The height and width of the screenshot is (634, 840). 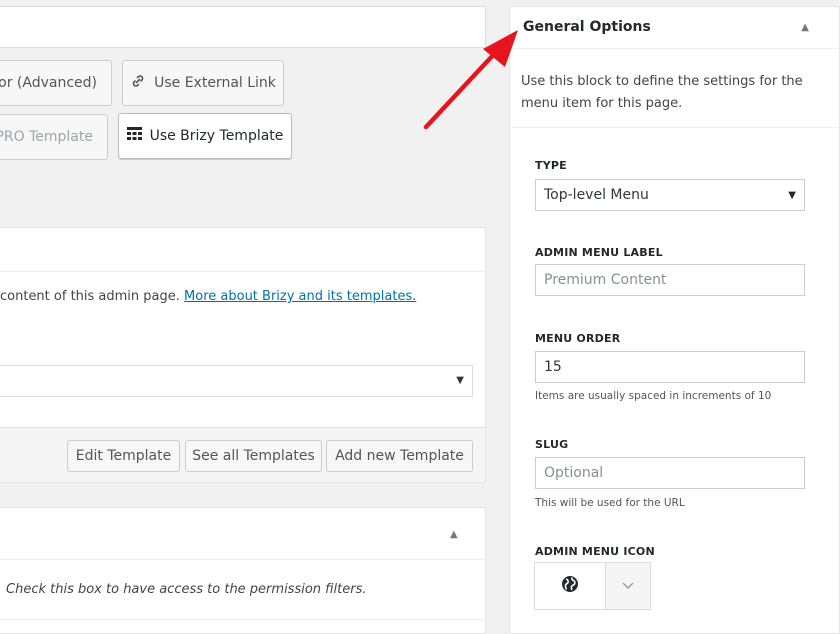 What do you see at coordinates (670, 195) in the screenshot?
I see `type-select: Top-level Menu ▼` at bounding box center [670, 195].